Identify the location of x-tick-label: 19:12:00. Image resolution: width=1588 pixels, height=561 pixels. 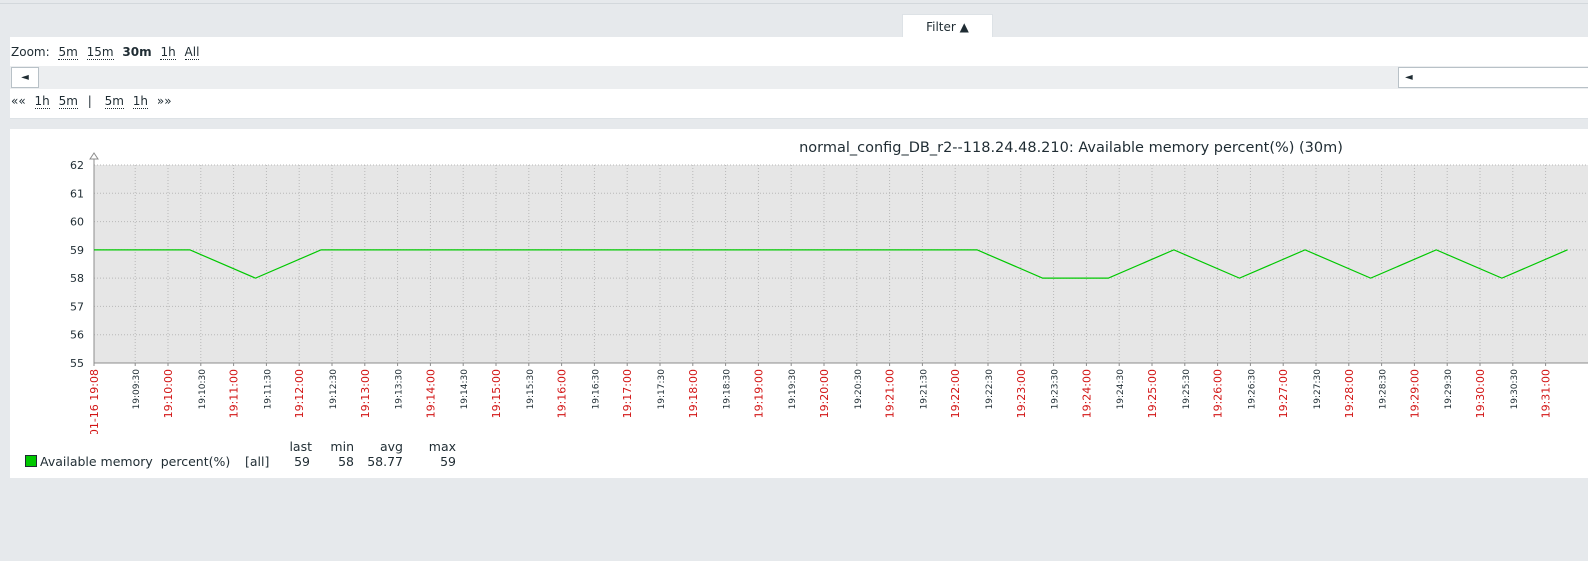
(299, 393).